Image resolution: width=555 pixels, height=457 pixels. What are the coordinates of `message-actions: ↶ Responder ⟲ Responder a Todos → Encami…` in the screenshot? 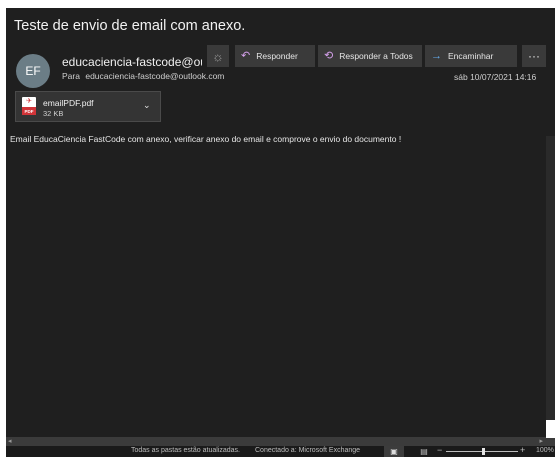 It's located at (376, 56).